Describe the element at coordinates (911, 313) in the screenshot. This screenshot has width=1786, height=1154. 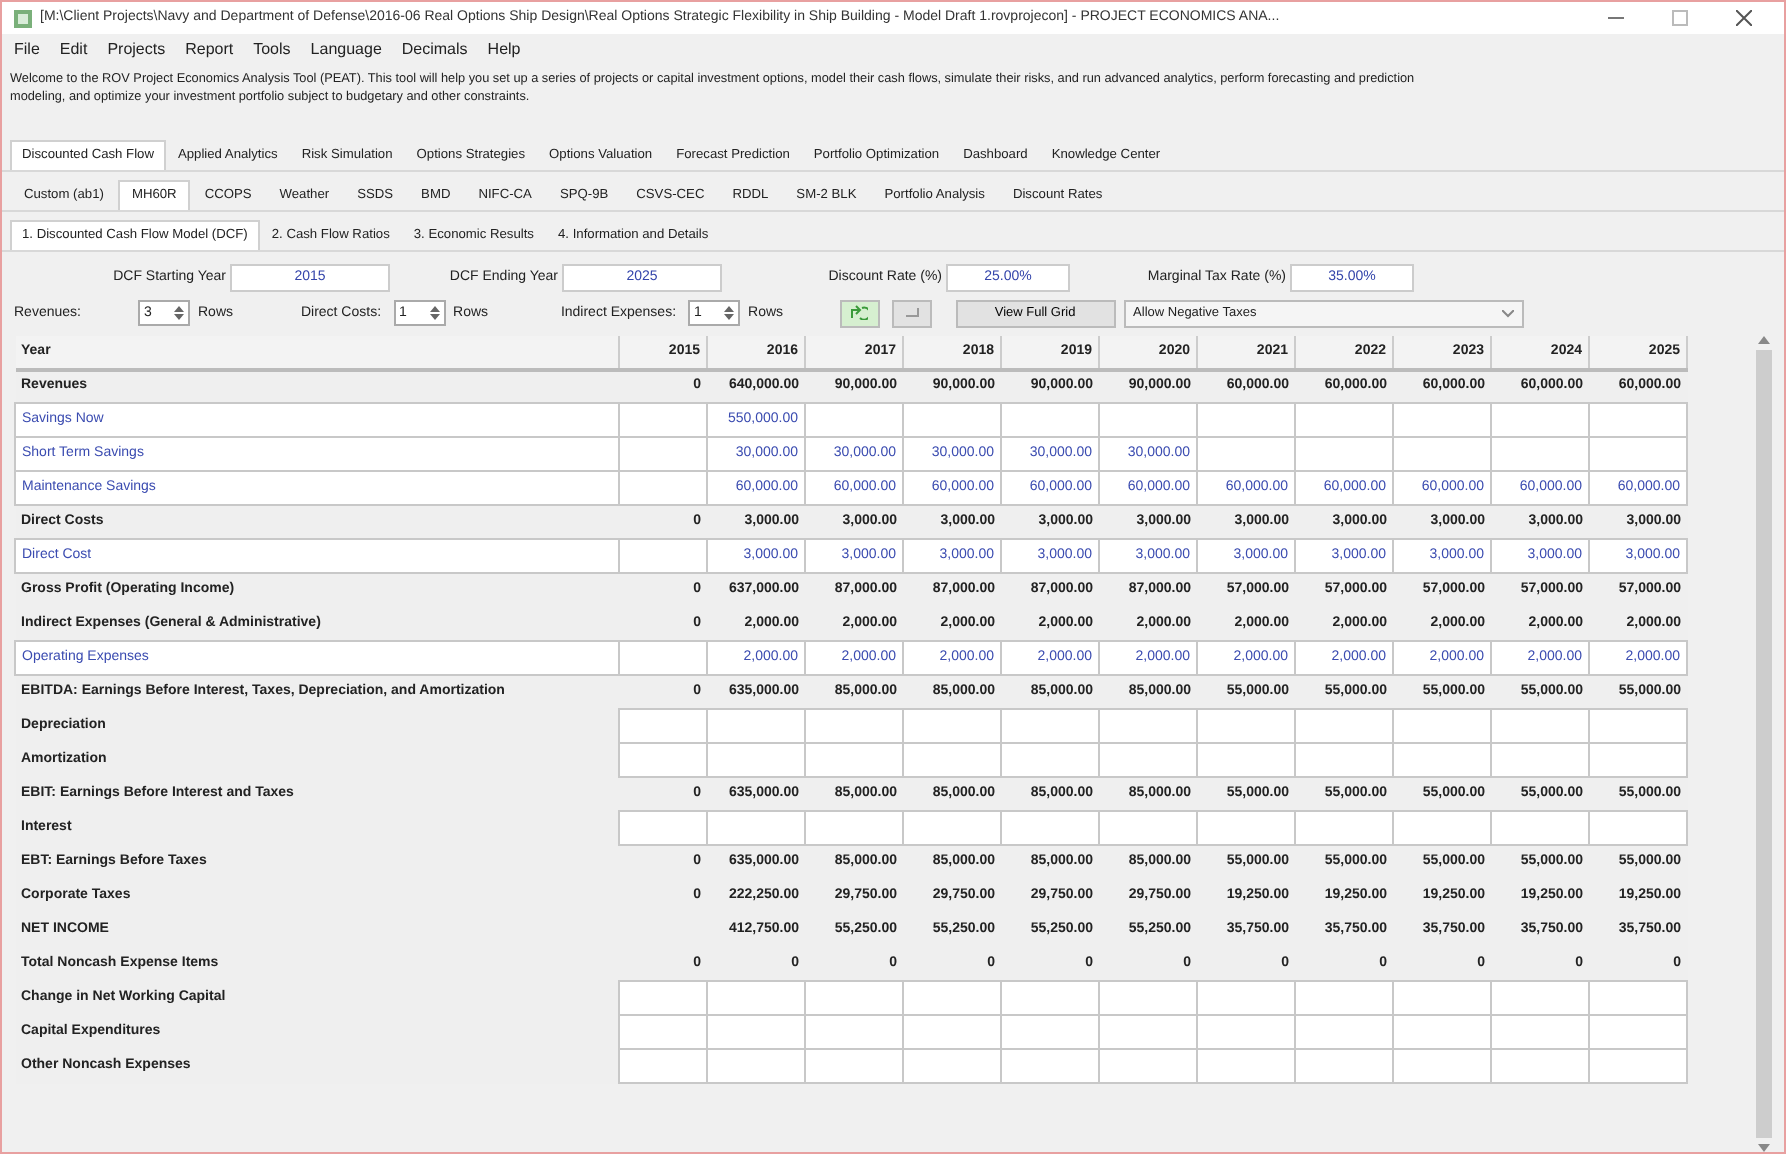
I see `undo-button` at that location.